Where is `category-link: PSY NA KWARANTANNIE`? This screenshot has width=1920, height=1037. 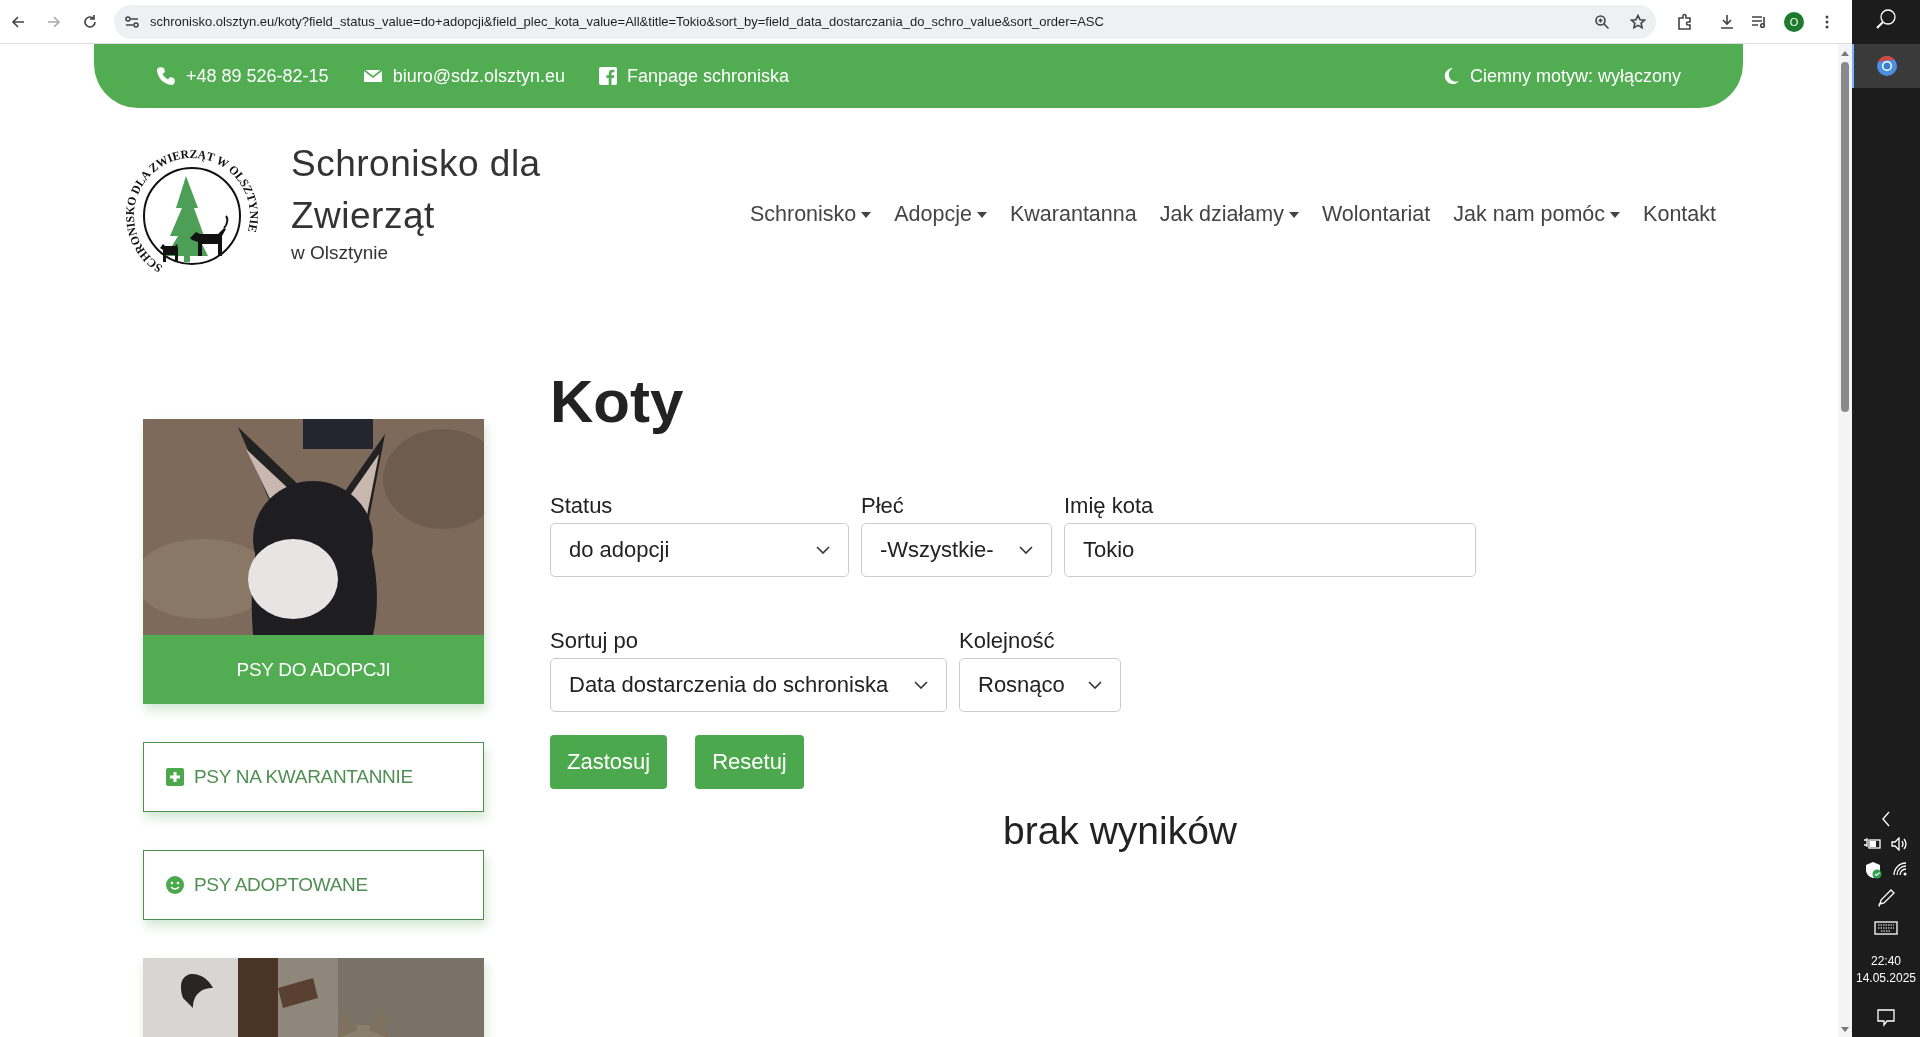 category-link: PSY NA KWARANTANNIE is located at coordinates (313, 777).